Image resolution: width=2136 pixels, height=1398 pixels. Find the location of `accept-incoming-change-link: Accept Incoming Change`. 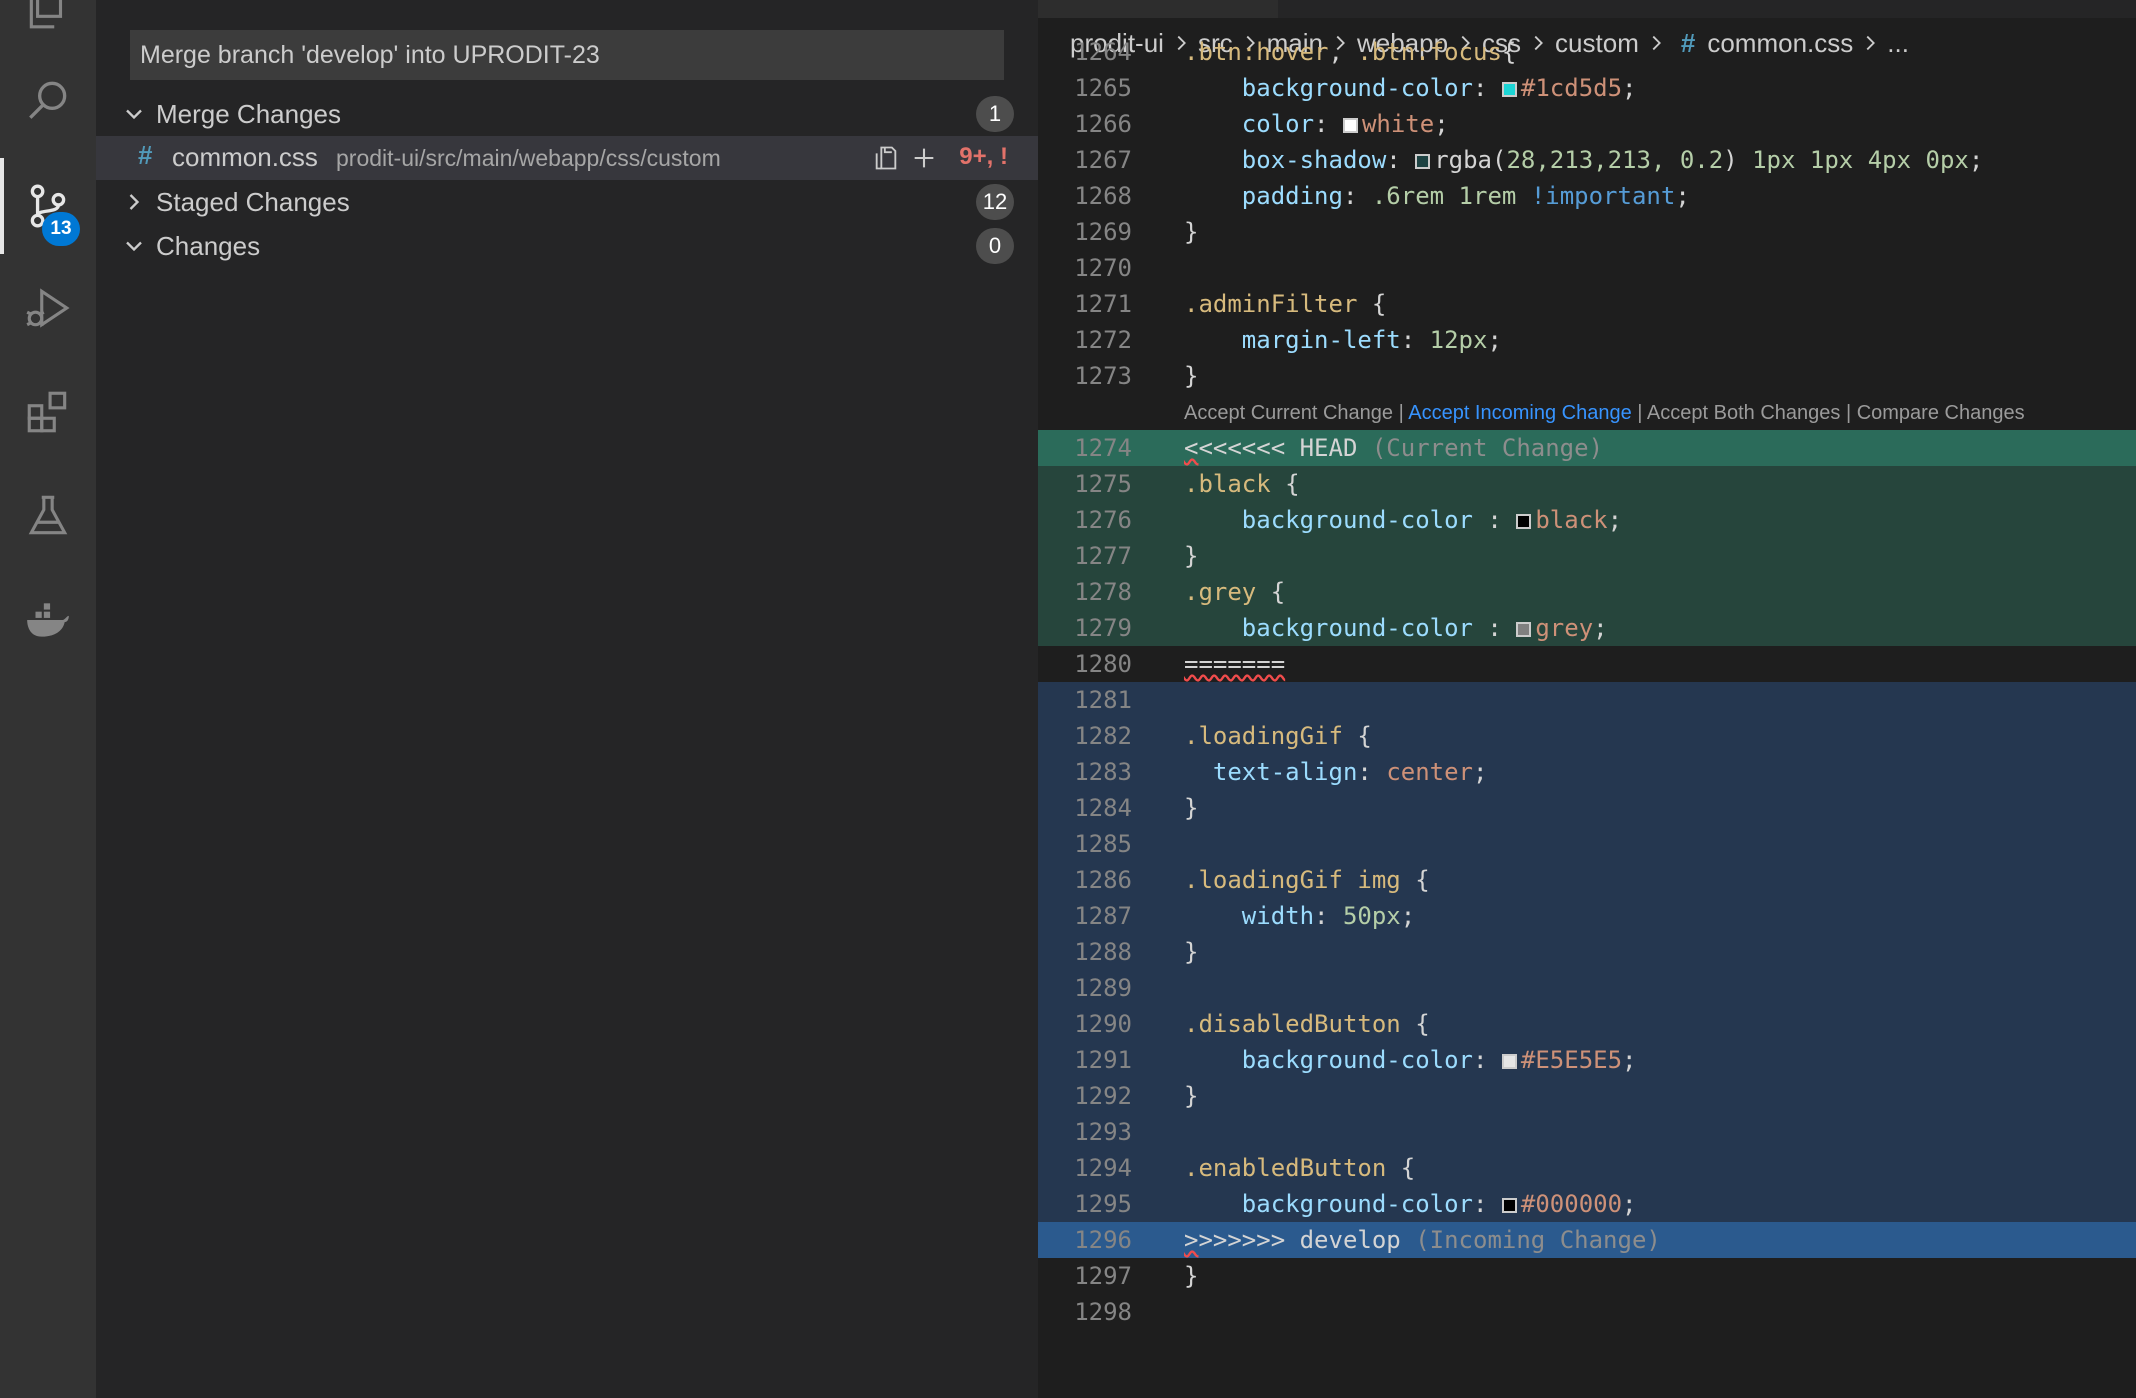

accept-incoming-change-link: Accept Incoming Change is located at coordinates (1519, 413).